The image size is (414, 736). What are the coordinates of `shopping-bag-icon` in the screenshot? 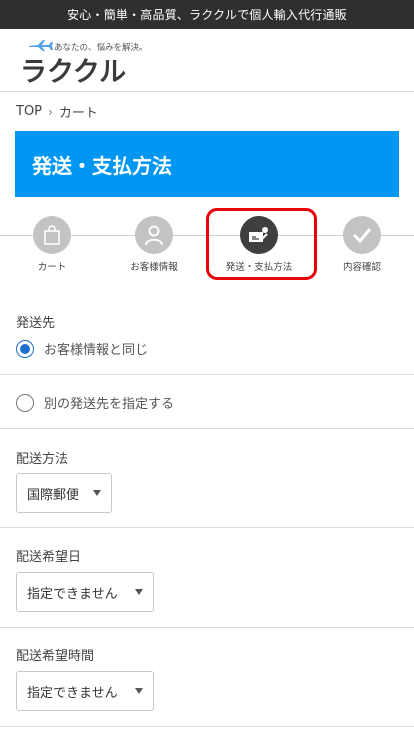 It's located at (52, 235).